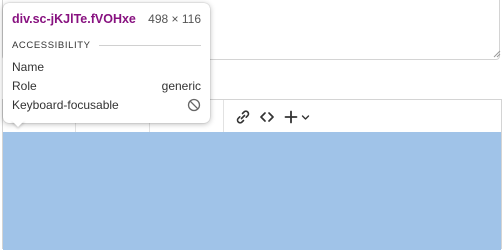  I want to click on row-label: Keyboard-focusable, so click(65, 104).